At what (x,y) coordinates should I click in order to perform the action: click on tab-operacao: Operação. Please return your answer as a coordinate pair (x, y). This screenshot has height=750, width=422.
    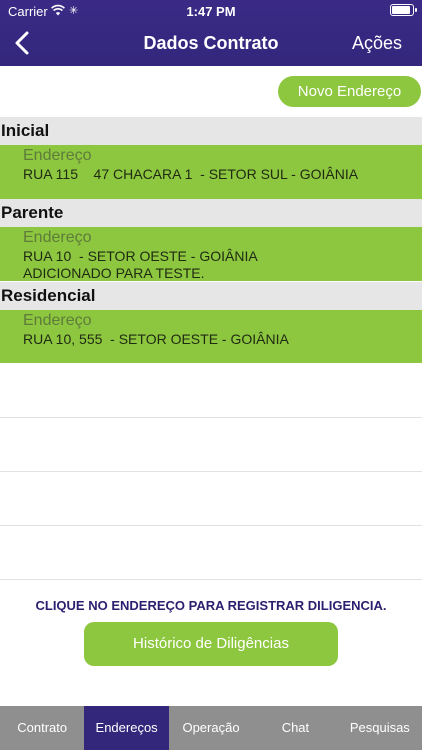
    Looking at the image, I should click on (211, 728).